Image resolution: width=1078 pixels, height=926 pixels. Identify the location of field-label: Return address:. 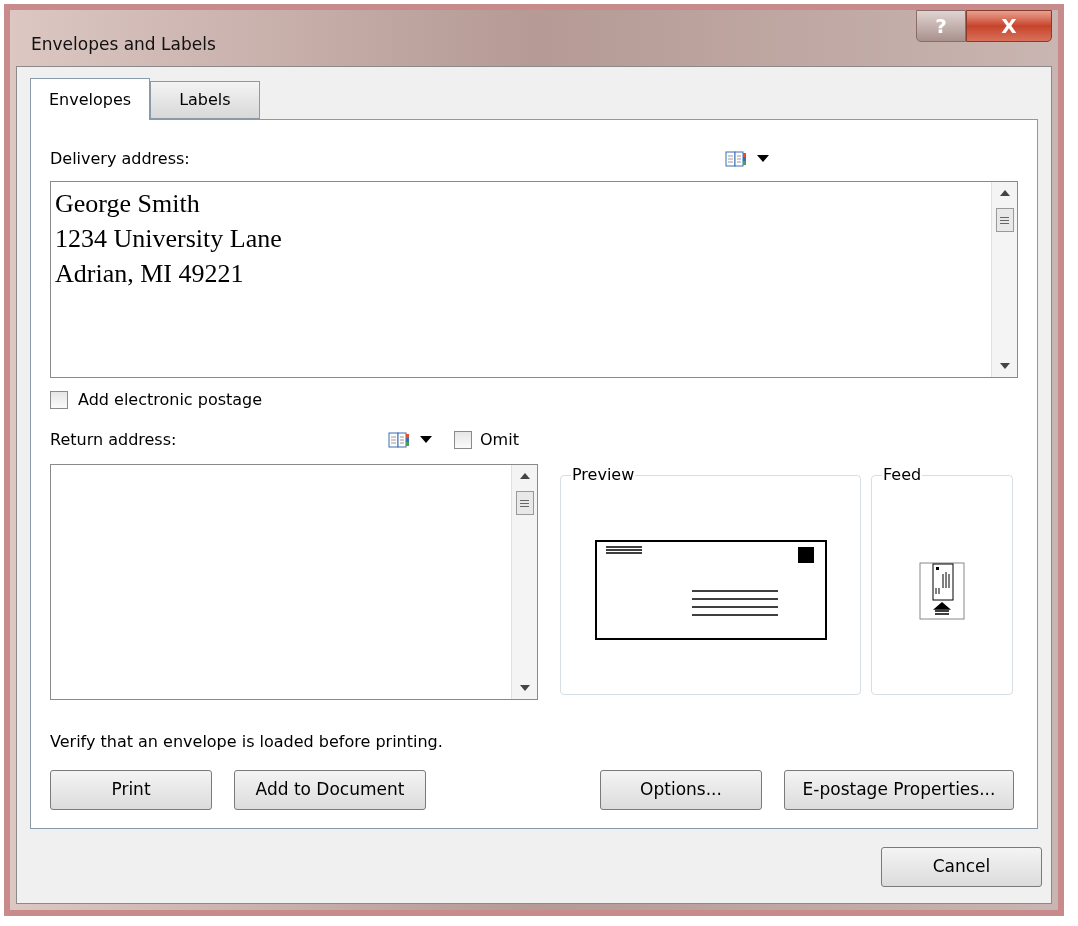
(114, 440).